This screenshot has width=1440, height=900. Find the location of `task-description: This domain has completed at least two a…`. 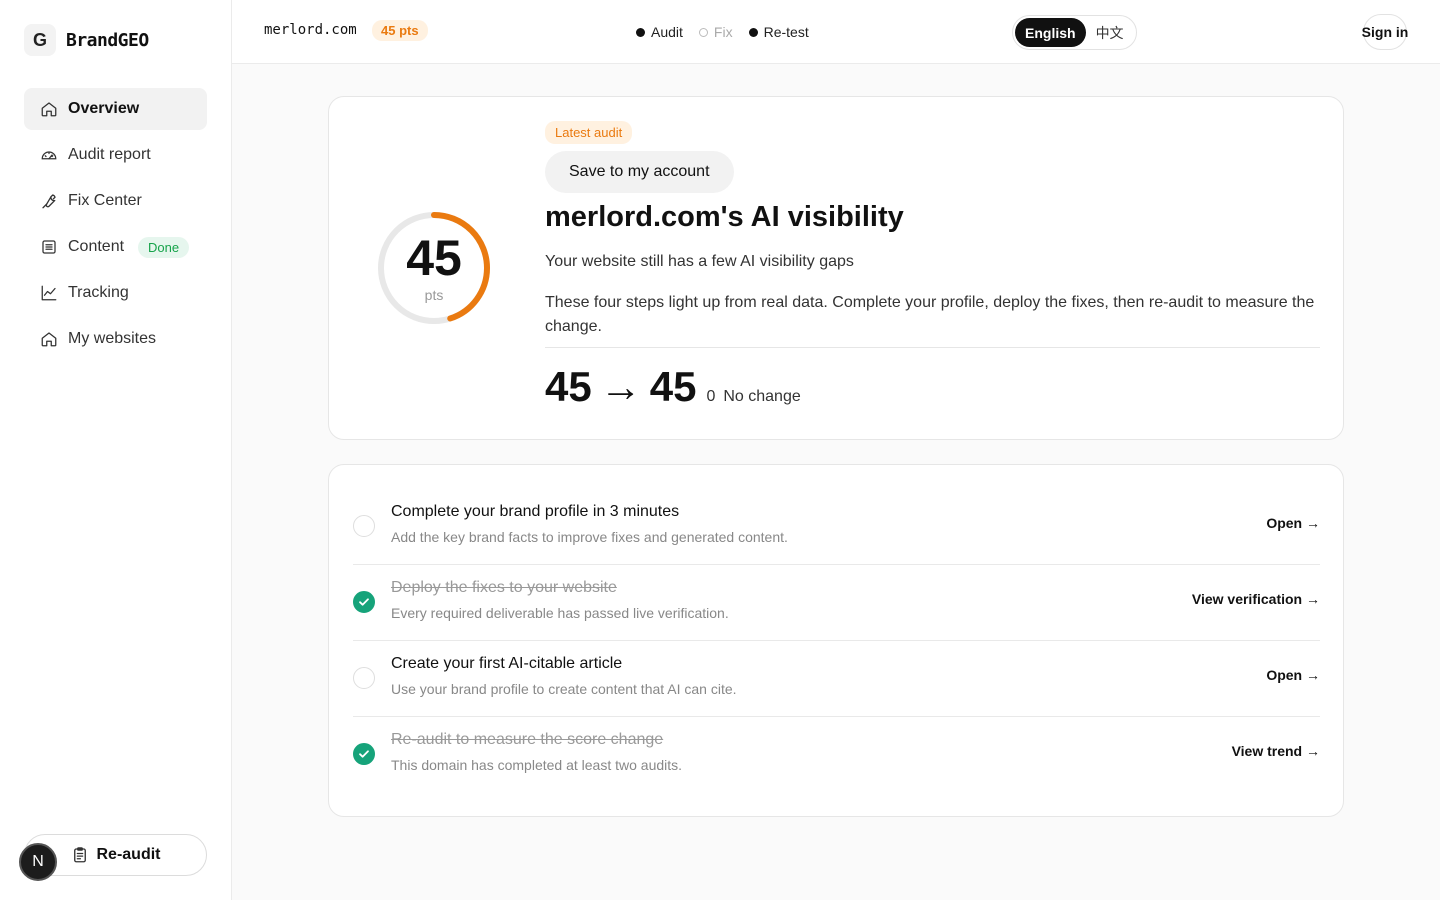

task-description: This domain has completed at least two a… is located at coordinates (537, 765).